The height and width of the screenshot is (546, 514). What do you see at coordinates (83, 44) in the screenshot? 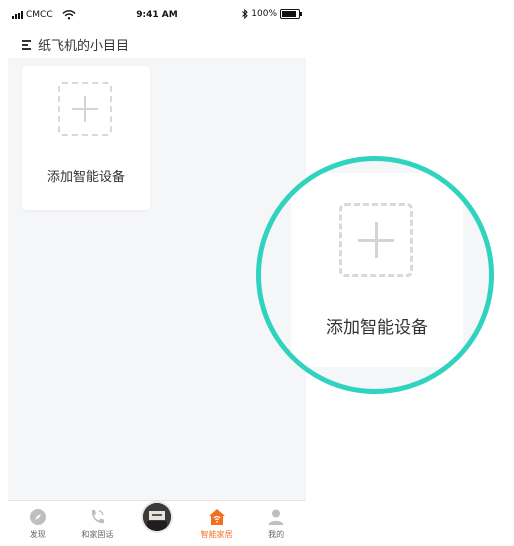
I see `page-title: 纸飞机的小目目` at bounding box center [83, 44].